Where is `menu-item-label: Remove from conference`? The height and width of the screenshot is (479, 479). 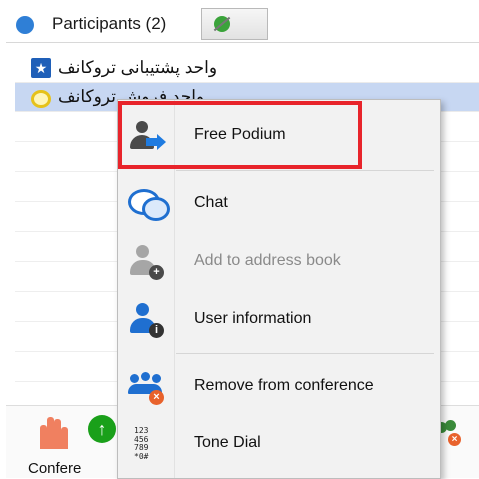 menu-item-label: Remove from conference is located at coordinates (284, 385).